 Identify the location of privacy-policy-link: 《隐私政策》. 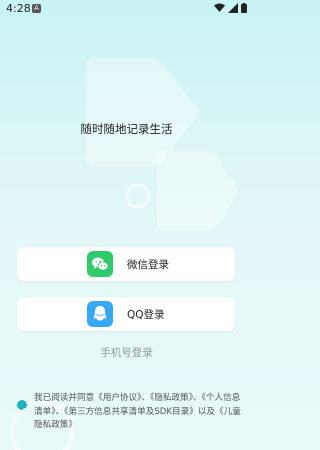
(171, 398).